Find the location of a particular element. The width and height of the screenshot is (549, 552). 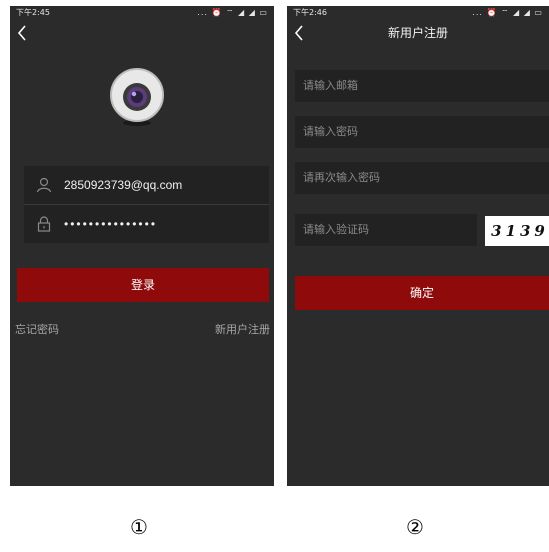

screen-label-1: ① is located at coordinates (139, 527).